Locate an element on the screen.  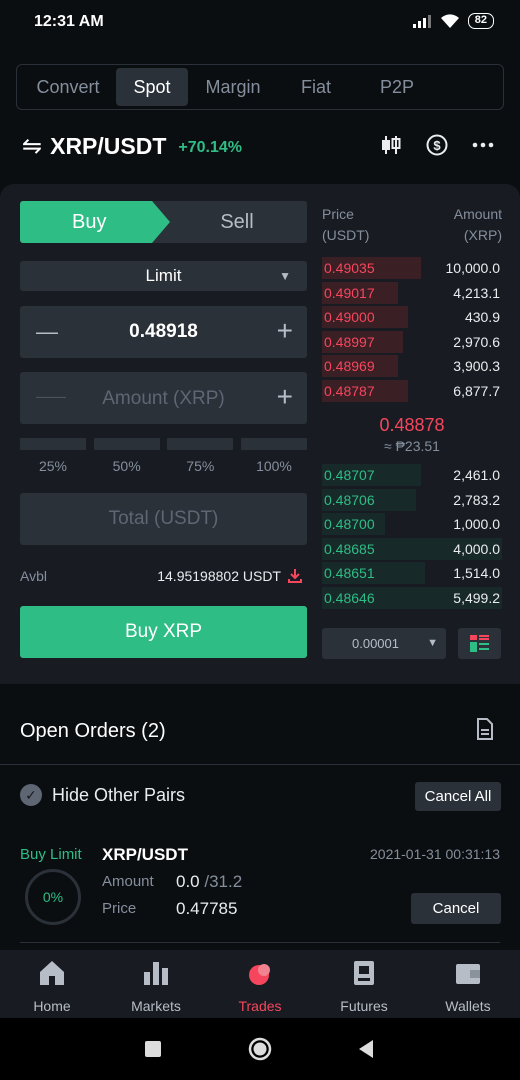
amount-input: ——— Amount (XRP) + is located at coordinates (163, 398).